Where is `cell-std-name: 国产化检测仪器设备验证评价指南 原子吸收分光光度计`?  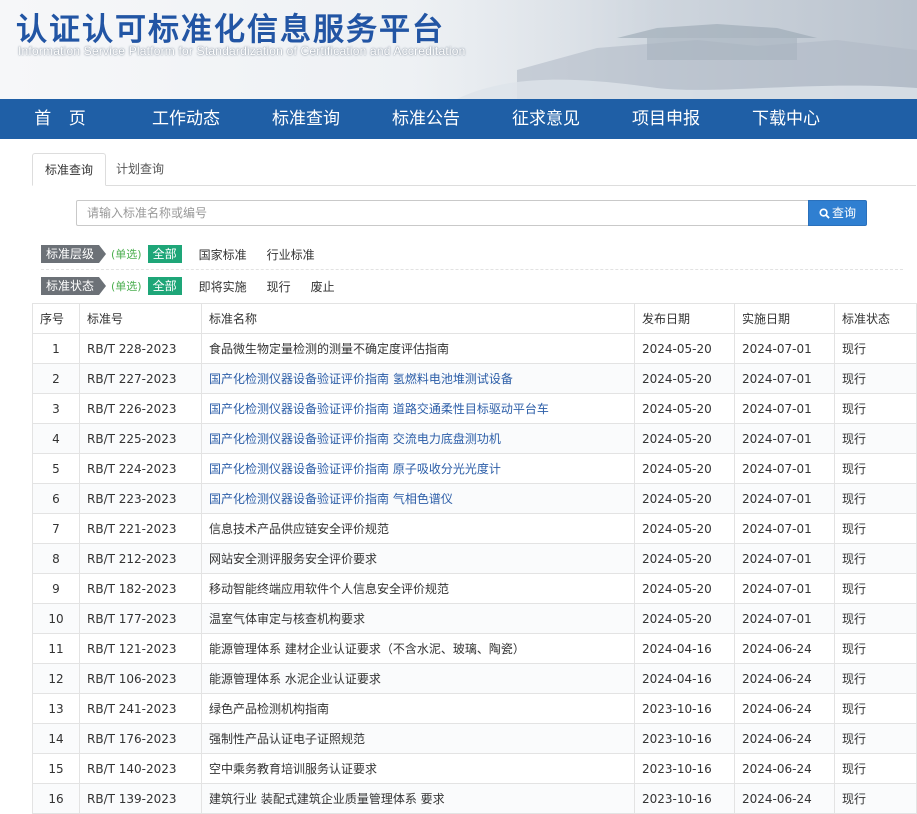 cell-std-name: 国产化检测仪器设备验证评价指南 原子吸收分光光度计 is located at coordinates (418, 468).